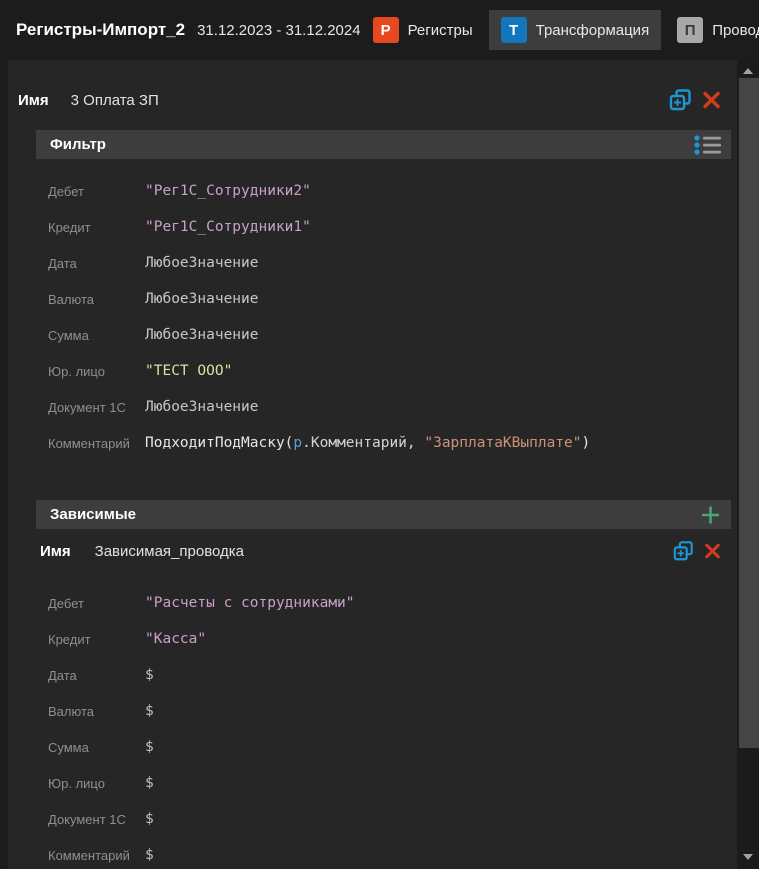 This screenshot has width=759, height=869. What do you see at coordinates (298, 443) in the screenshot?
I see `value-segment: р` at bounding box center [298, 443].